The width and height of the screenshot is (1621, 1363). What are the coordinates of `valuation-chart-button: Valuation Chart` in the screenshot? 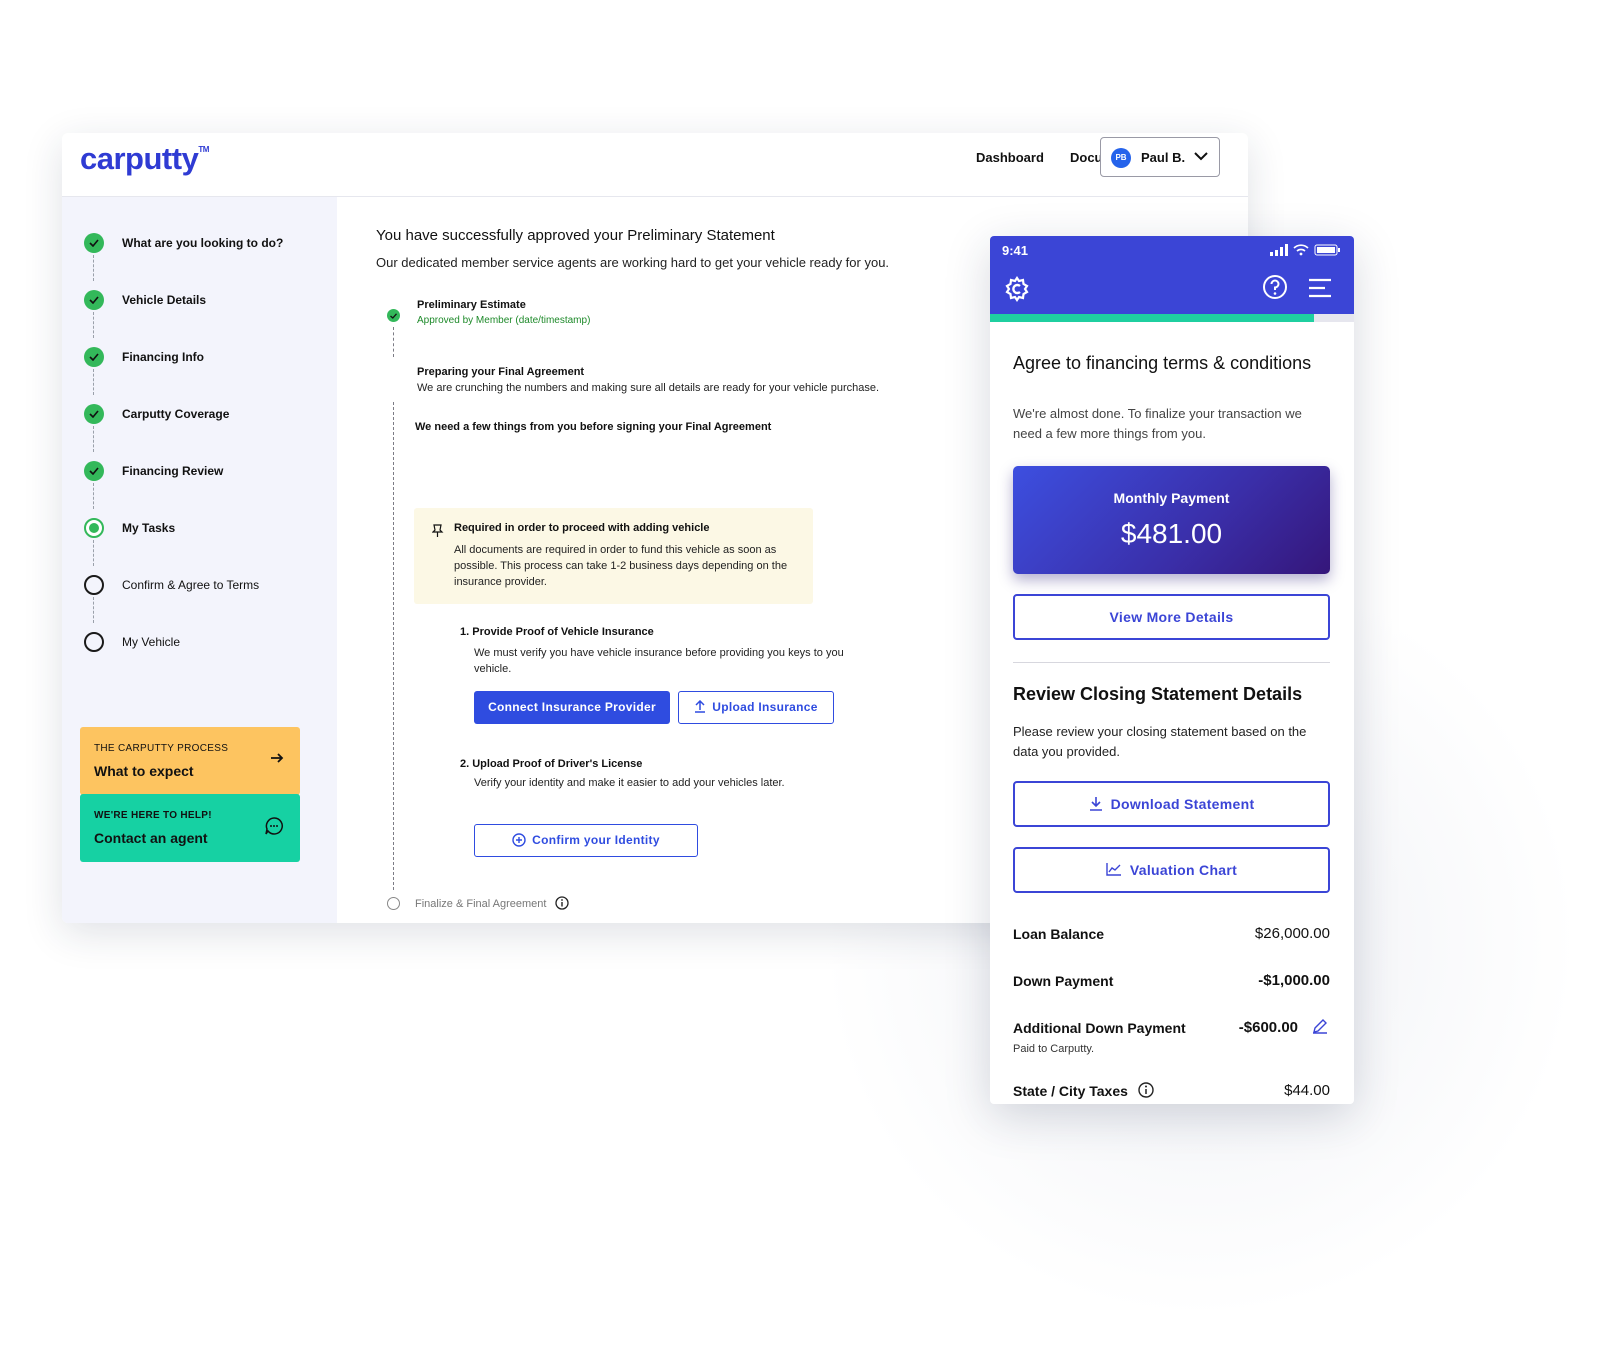 It's located at (1171, 870).